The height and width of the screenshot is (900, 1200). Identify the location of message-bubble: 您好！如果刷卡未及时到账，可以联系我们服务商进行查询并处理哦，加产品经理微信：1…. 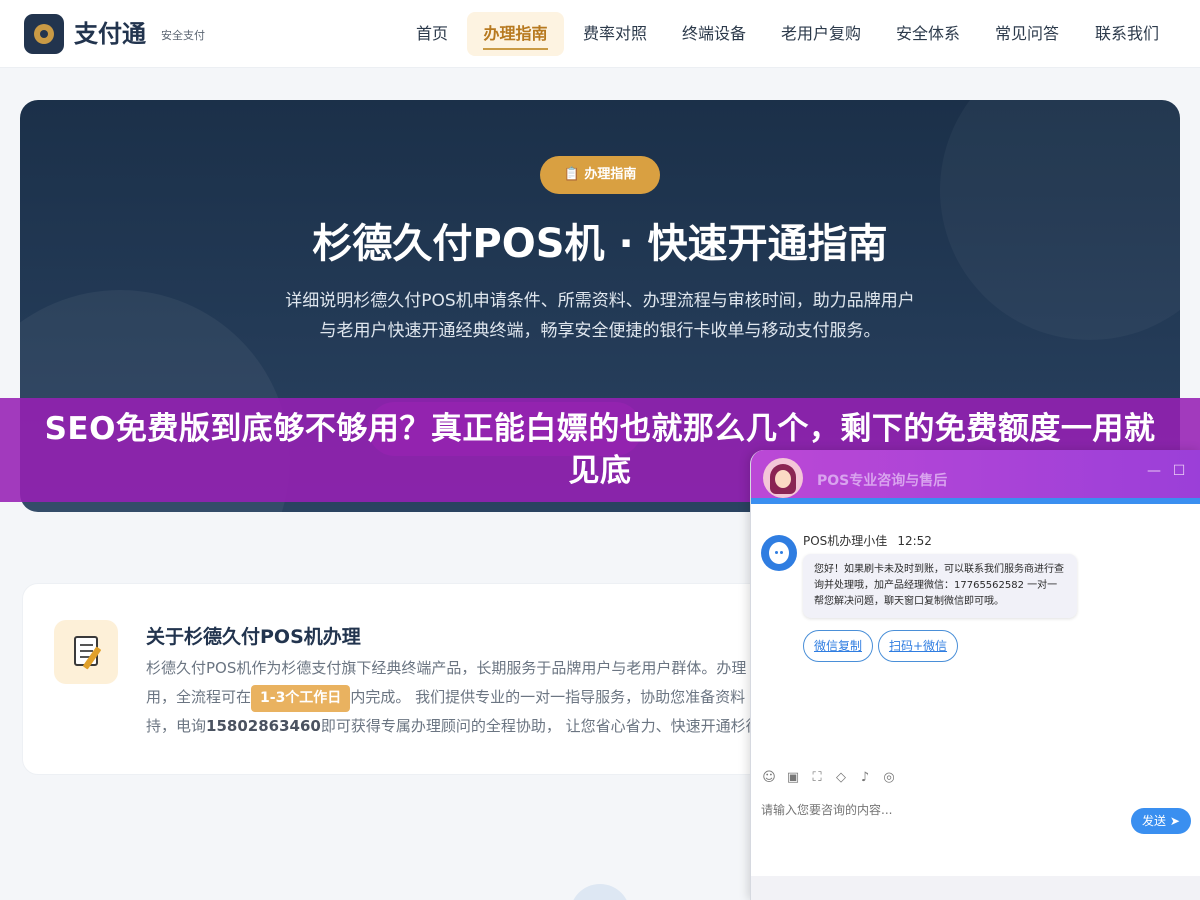
(940, 586).